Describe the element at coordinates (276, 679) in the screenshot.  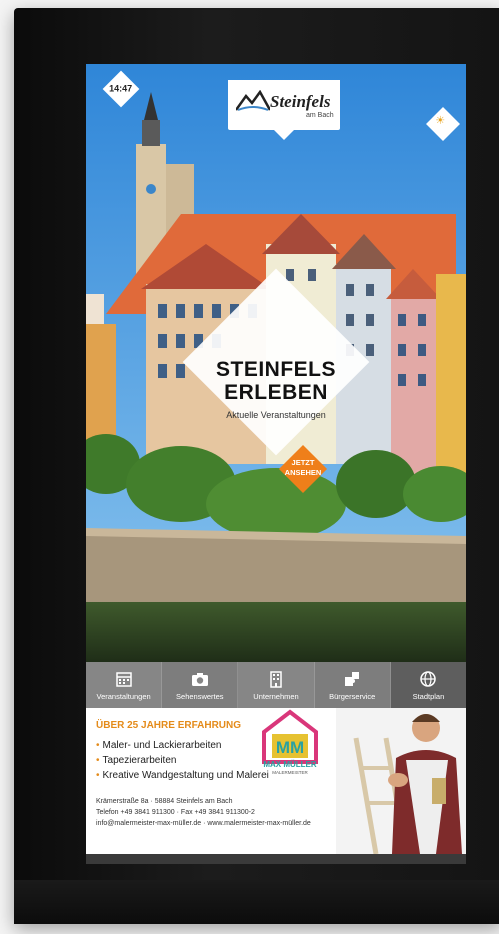
I see `building-icon` at that location.